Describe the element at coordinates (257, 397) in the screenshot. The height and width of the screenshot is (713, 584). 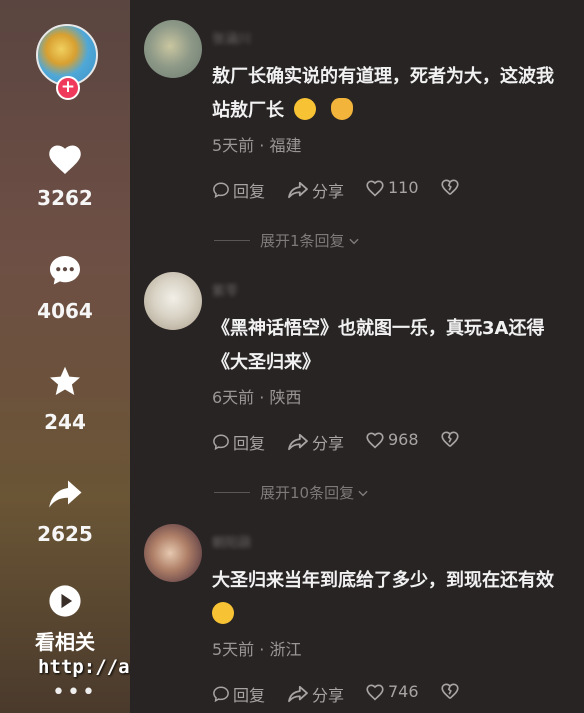
I see `comment-time-location: 6天前 · 陕西` at that location.